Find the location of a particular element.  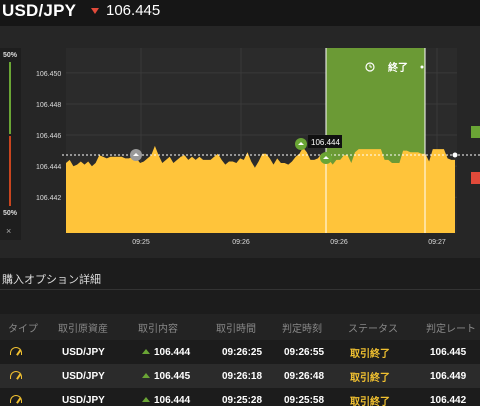

cell-rate: 106.442 is located at coordinates (449, 397).